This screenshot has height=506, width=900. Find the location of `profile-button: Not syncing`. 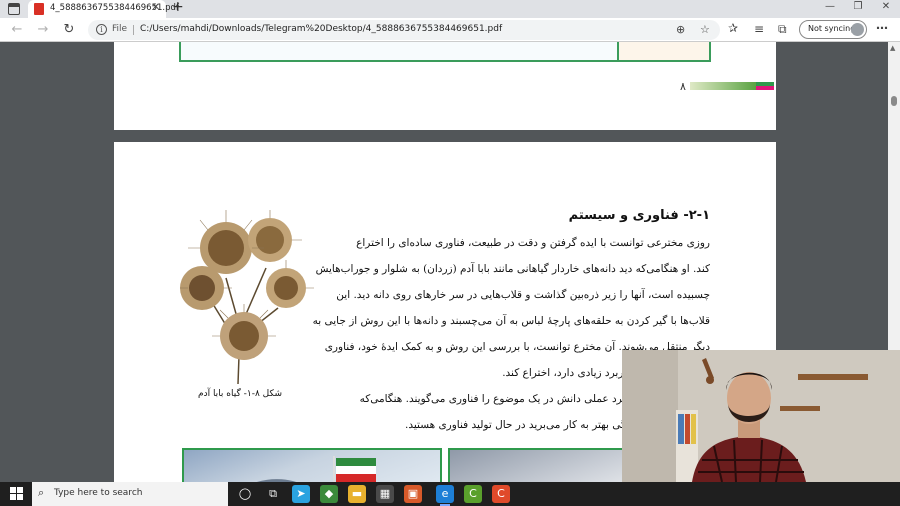

profile-button: Not syncing is located at coordinates (833, 29).